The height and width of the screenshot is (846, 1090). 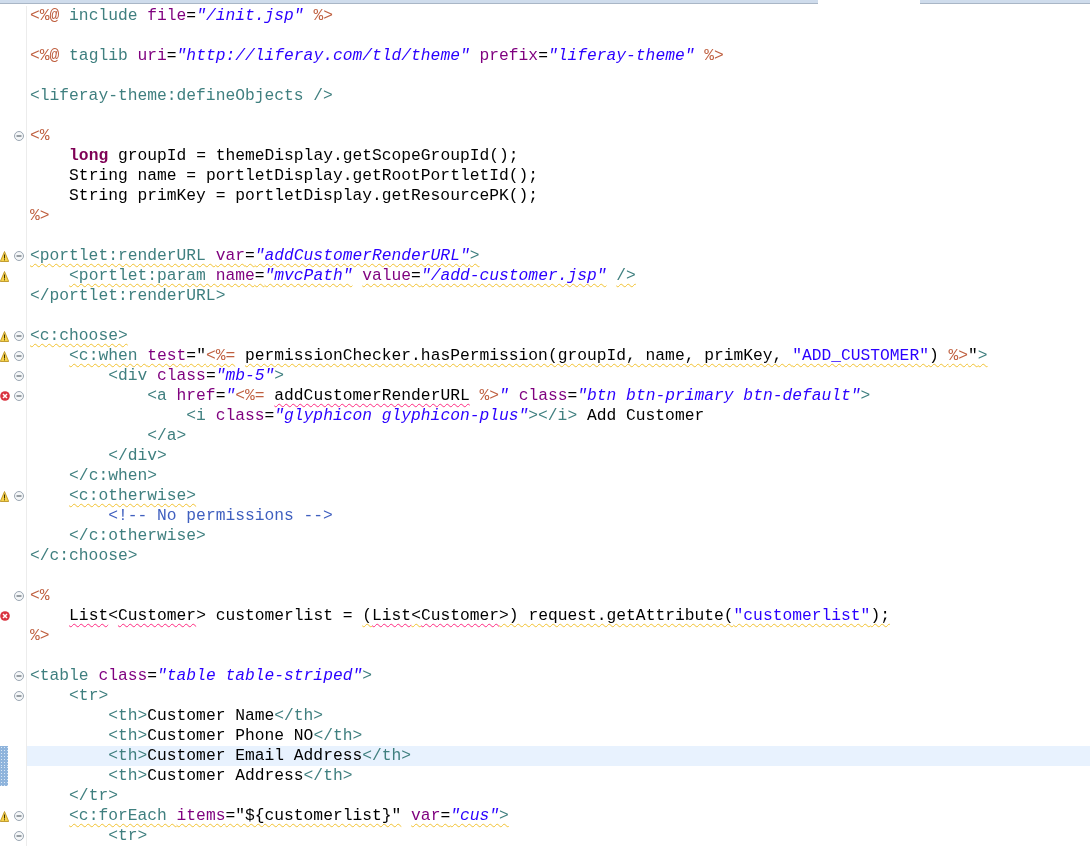 What do you see at coordinates (128, 296) in the screenshot?
I see `code-line: </portlet:renderURL>` at bounding box center [128, 296].